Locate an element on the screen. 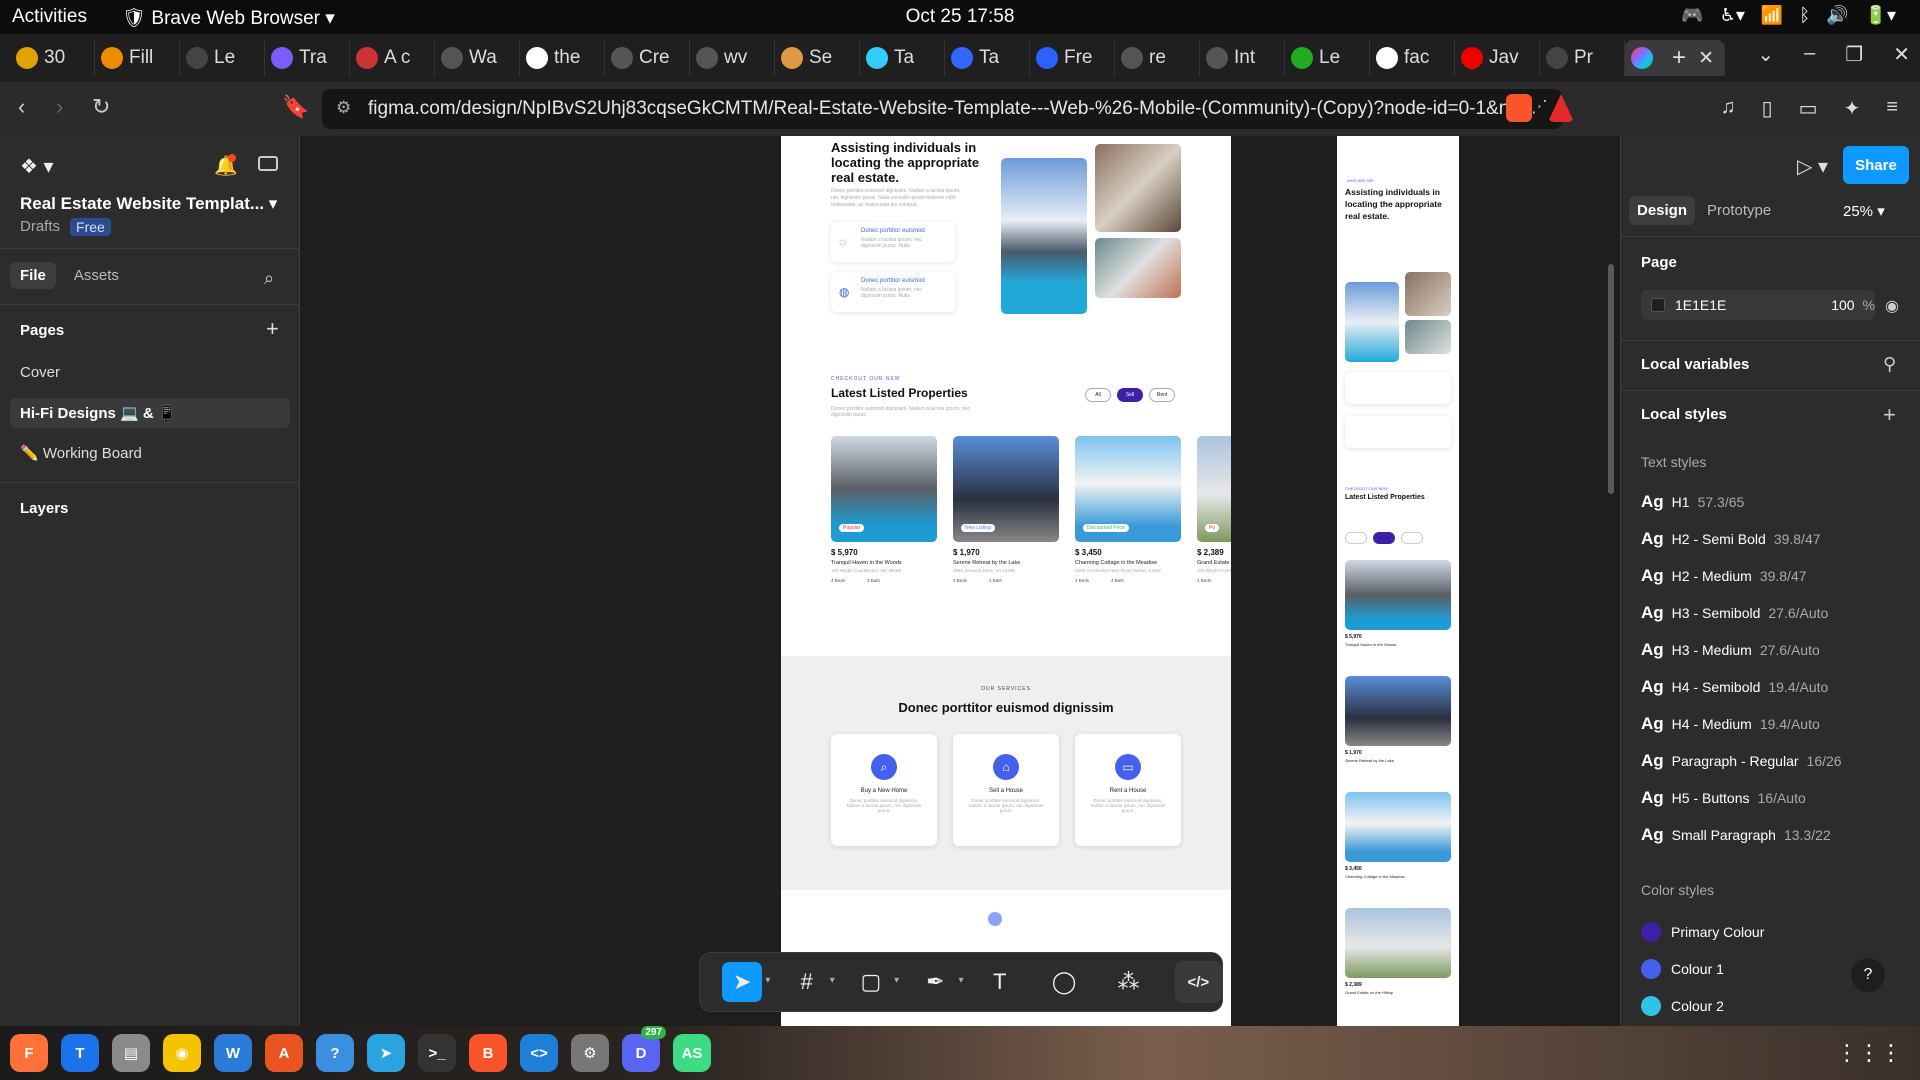 The image size is (1920, 1080). volume-icon: 🔊 is located at coordinates (1837, 15).